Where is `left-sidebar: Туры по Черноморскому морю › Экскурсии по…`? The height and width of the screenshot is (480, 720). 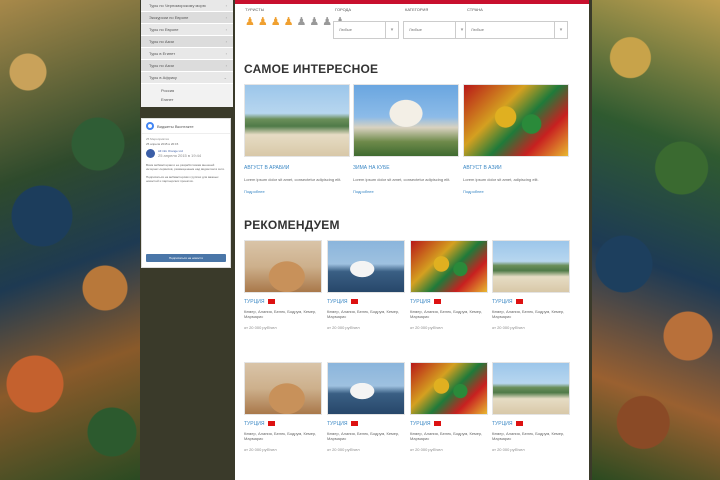
left-sidebar: Туры по Черноморскому морю › Экскурсии по… is located at coordinates (187, 240).